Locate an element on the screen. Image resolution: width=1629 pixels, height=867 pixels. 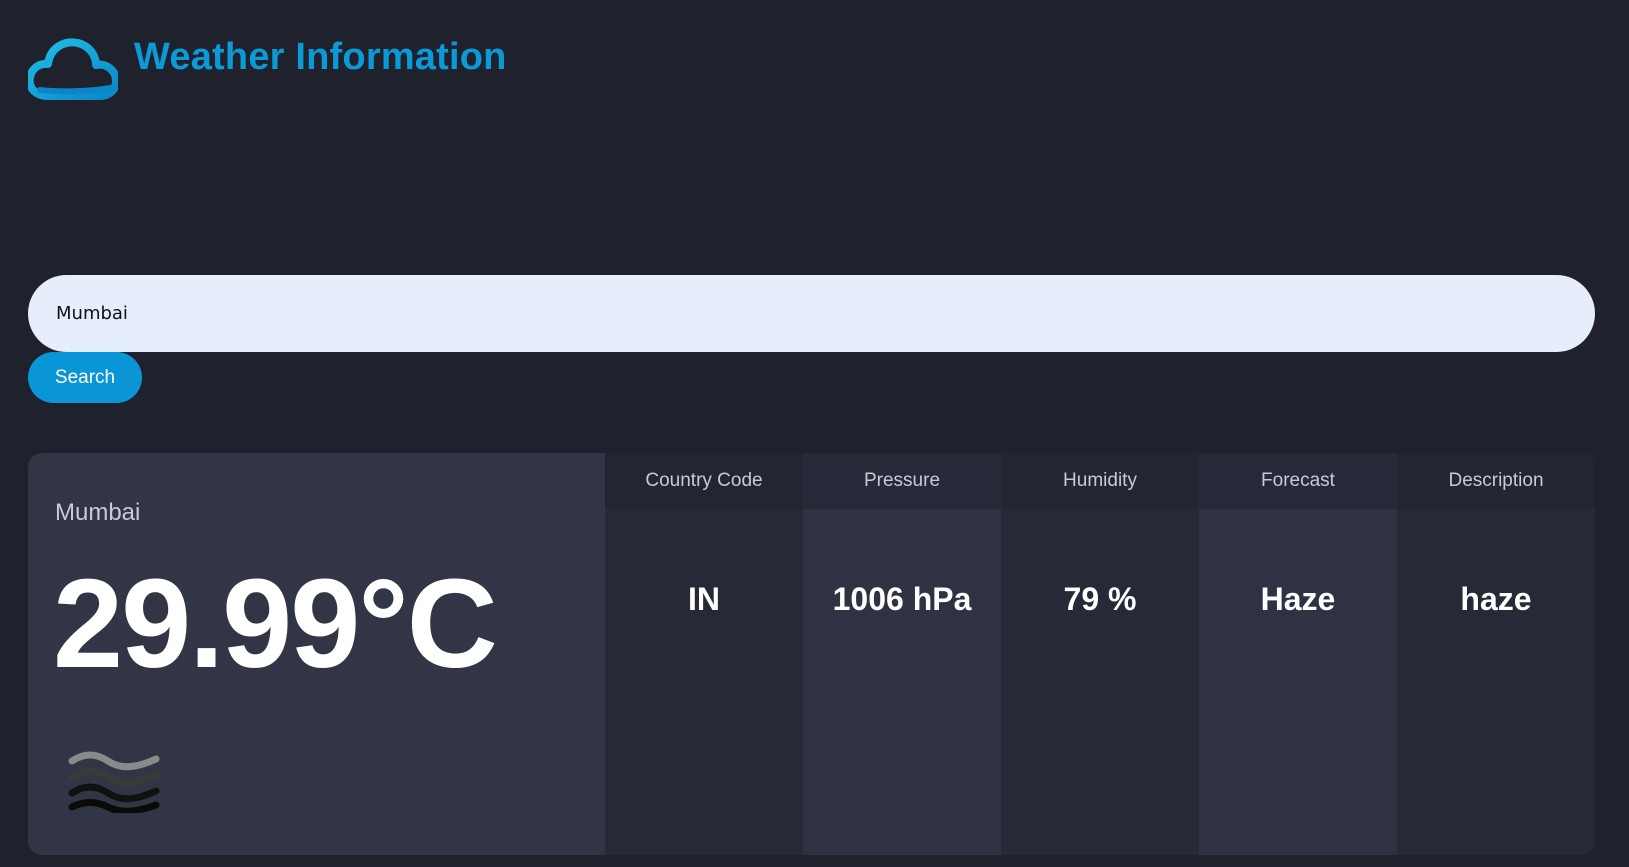
column-header: Description is located at coordinates (1496, 481).